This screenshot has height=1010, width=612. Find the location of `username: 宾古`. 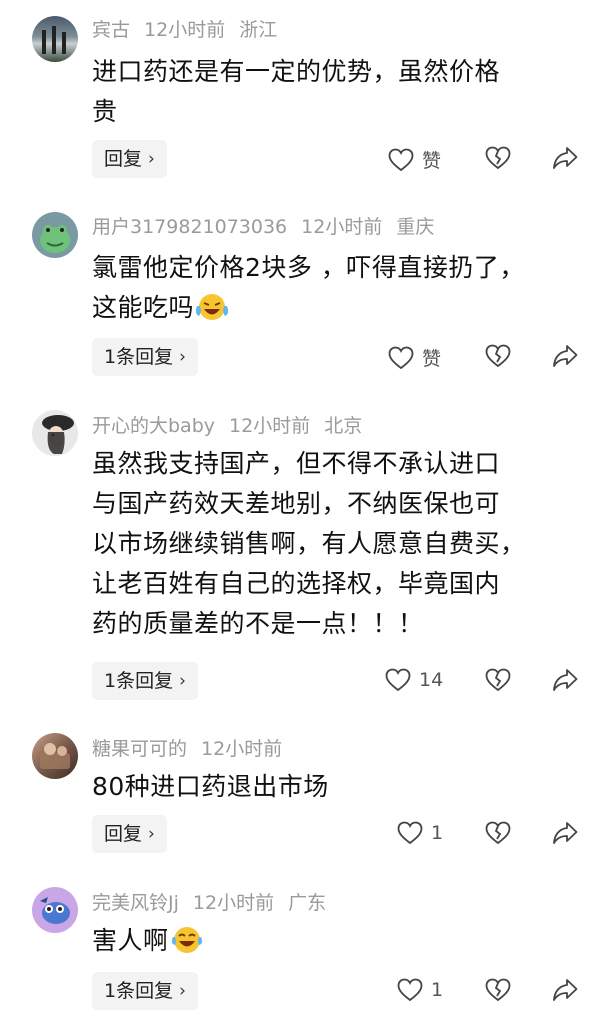

username: 宾古 is located at coordinates (111, 30).